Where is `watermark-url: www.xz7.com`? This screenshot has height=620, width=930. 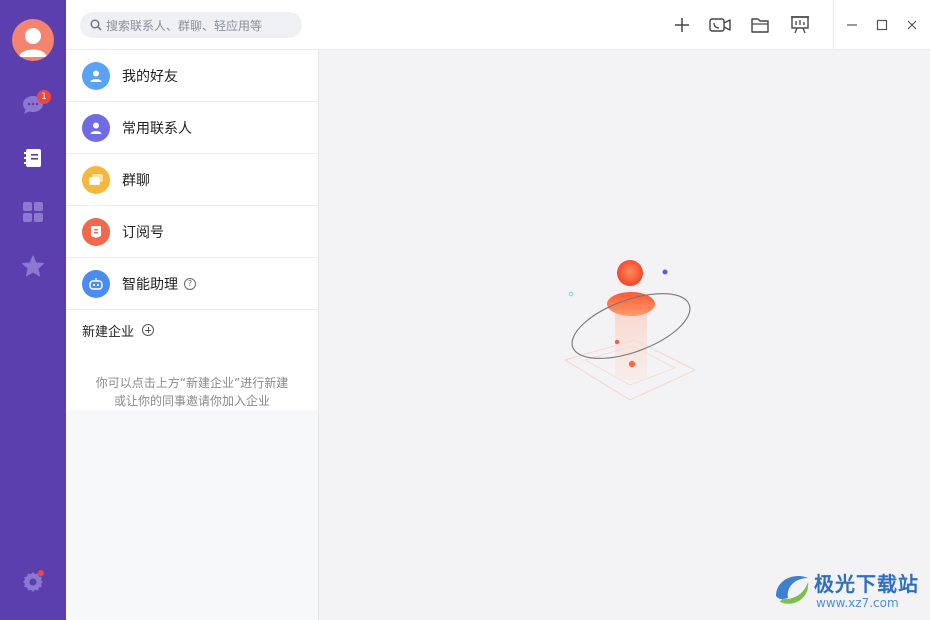 watermark-url: www.xz7.com is located at coordinates (857, 603).